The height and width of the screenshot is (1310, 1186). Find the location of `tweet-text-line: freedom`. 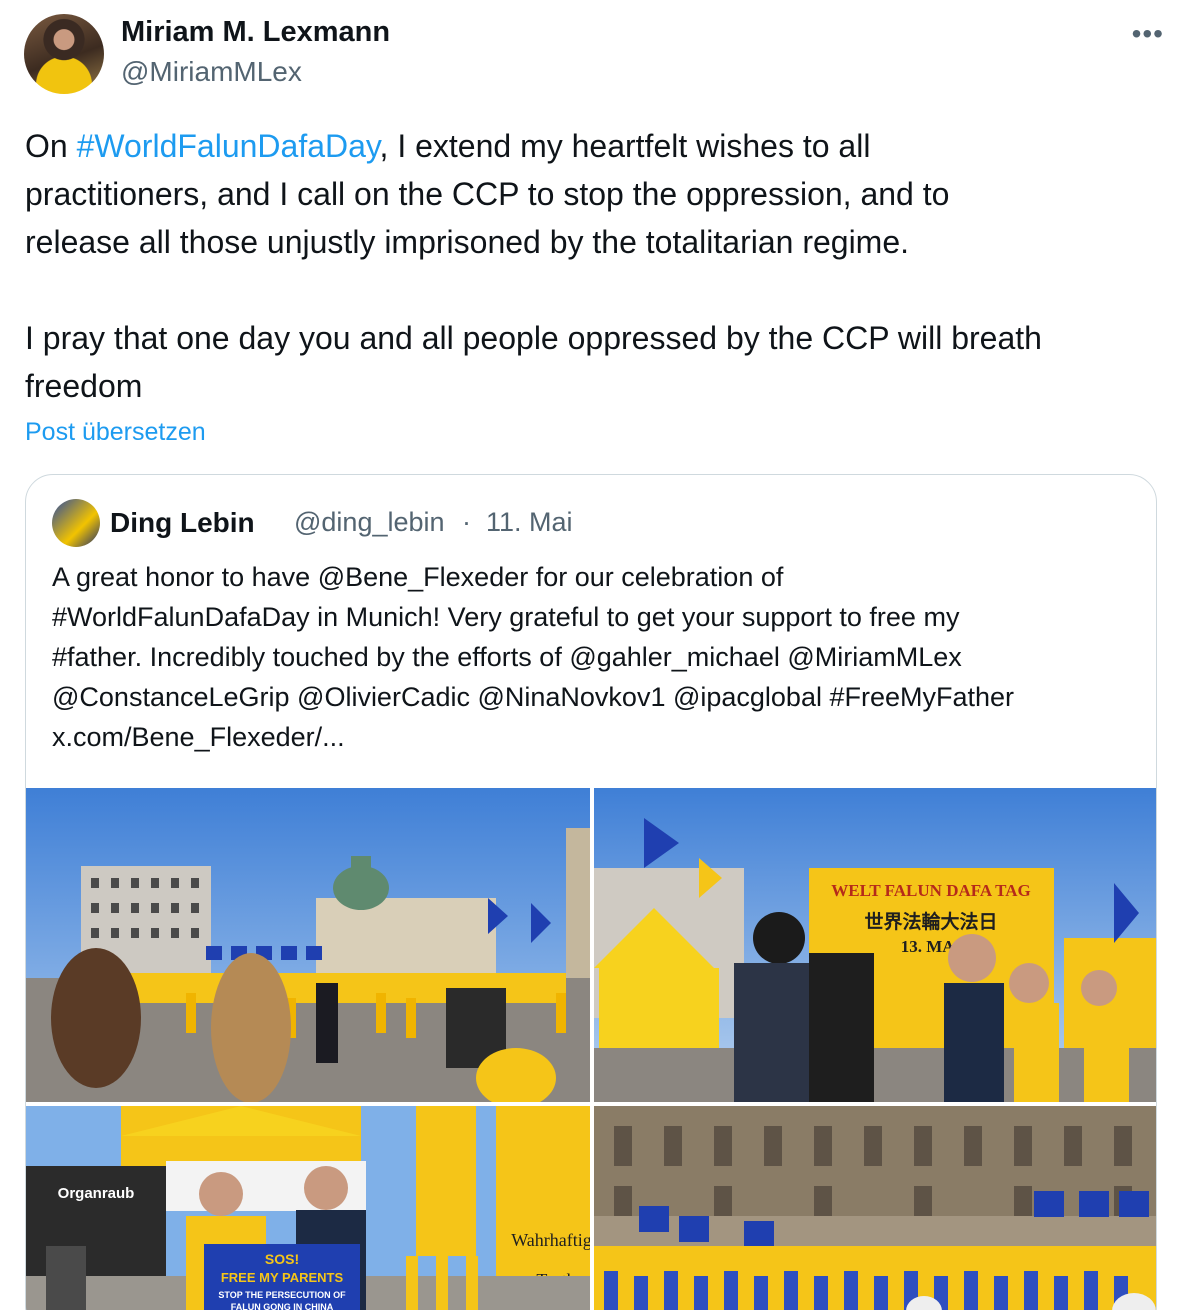

tweet-text-line: freedom is located at coordinates (84, 386).